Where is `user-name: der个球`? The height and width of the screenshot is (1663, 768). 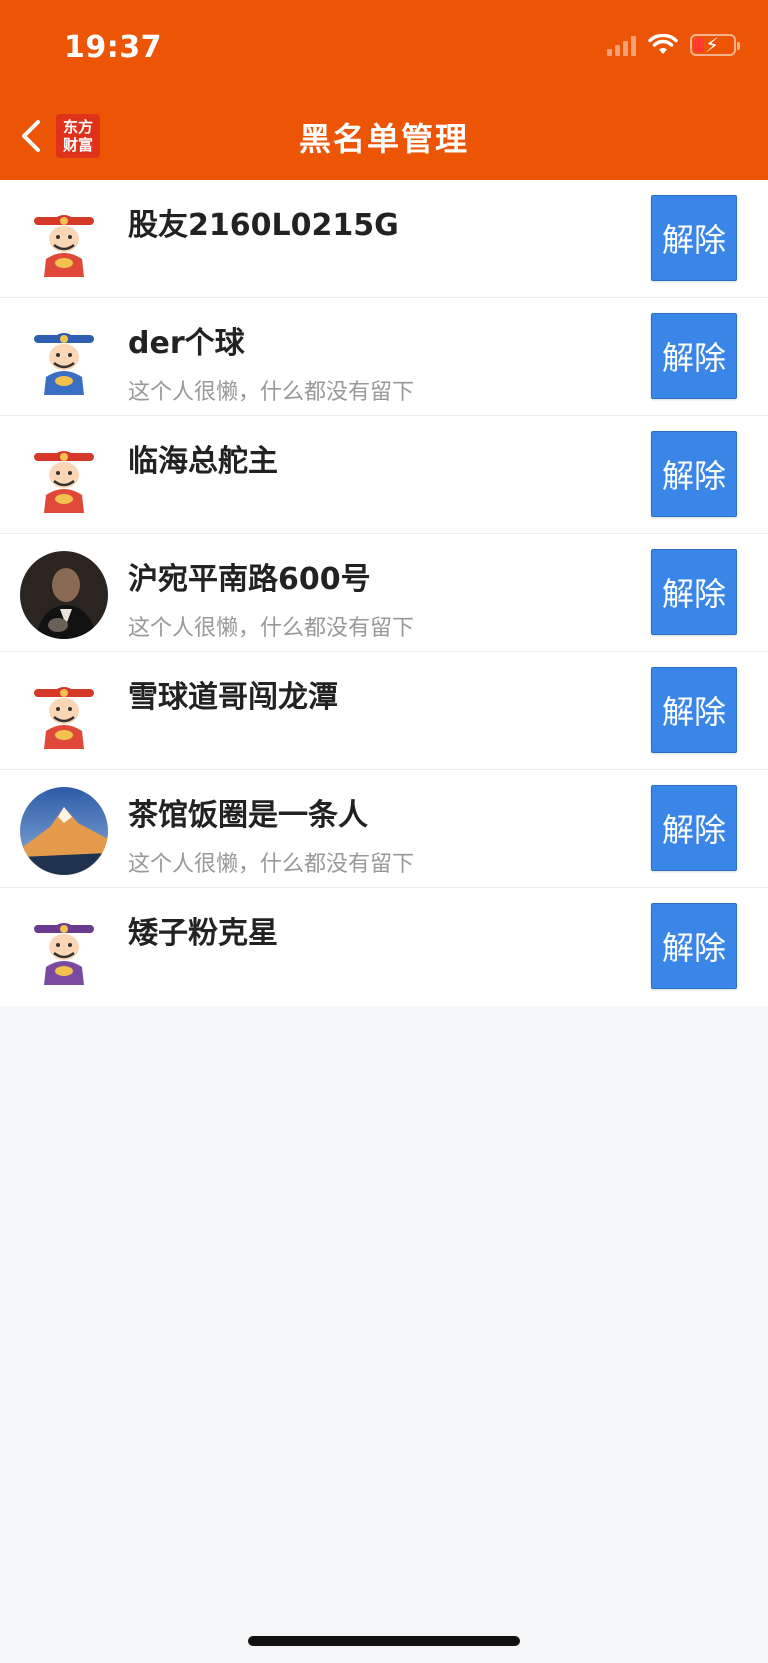 user-name: der个球 is located at coordinates (186, 343).